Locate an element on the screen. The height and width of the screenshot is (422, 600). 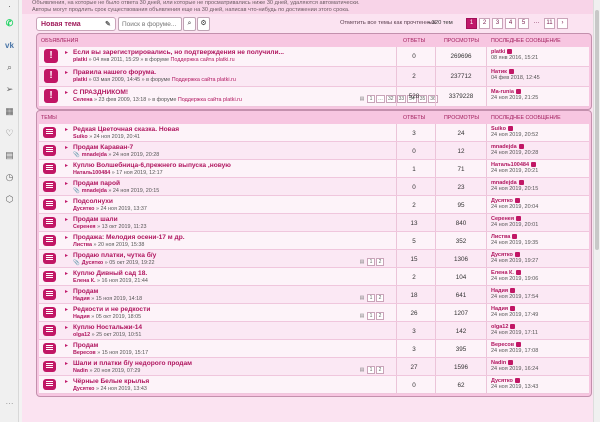
topic-page-link: 32 is located at coordinates (391, 99).